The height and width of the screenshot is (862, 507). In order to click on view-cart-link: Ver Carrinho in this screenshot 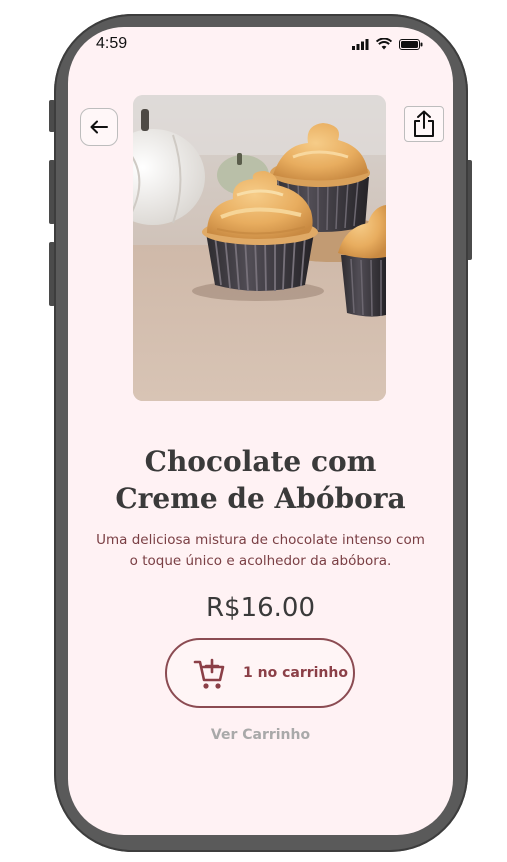, I will do `click(260, 735)`.